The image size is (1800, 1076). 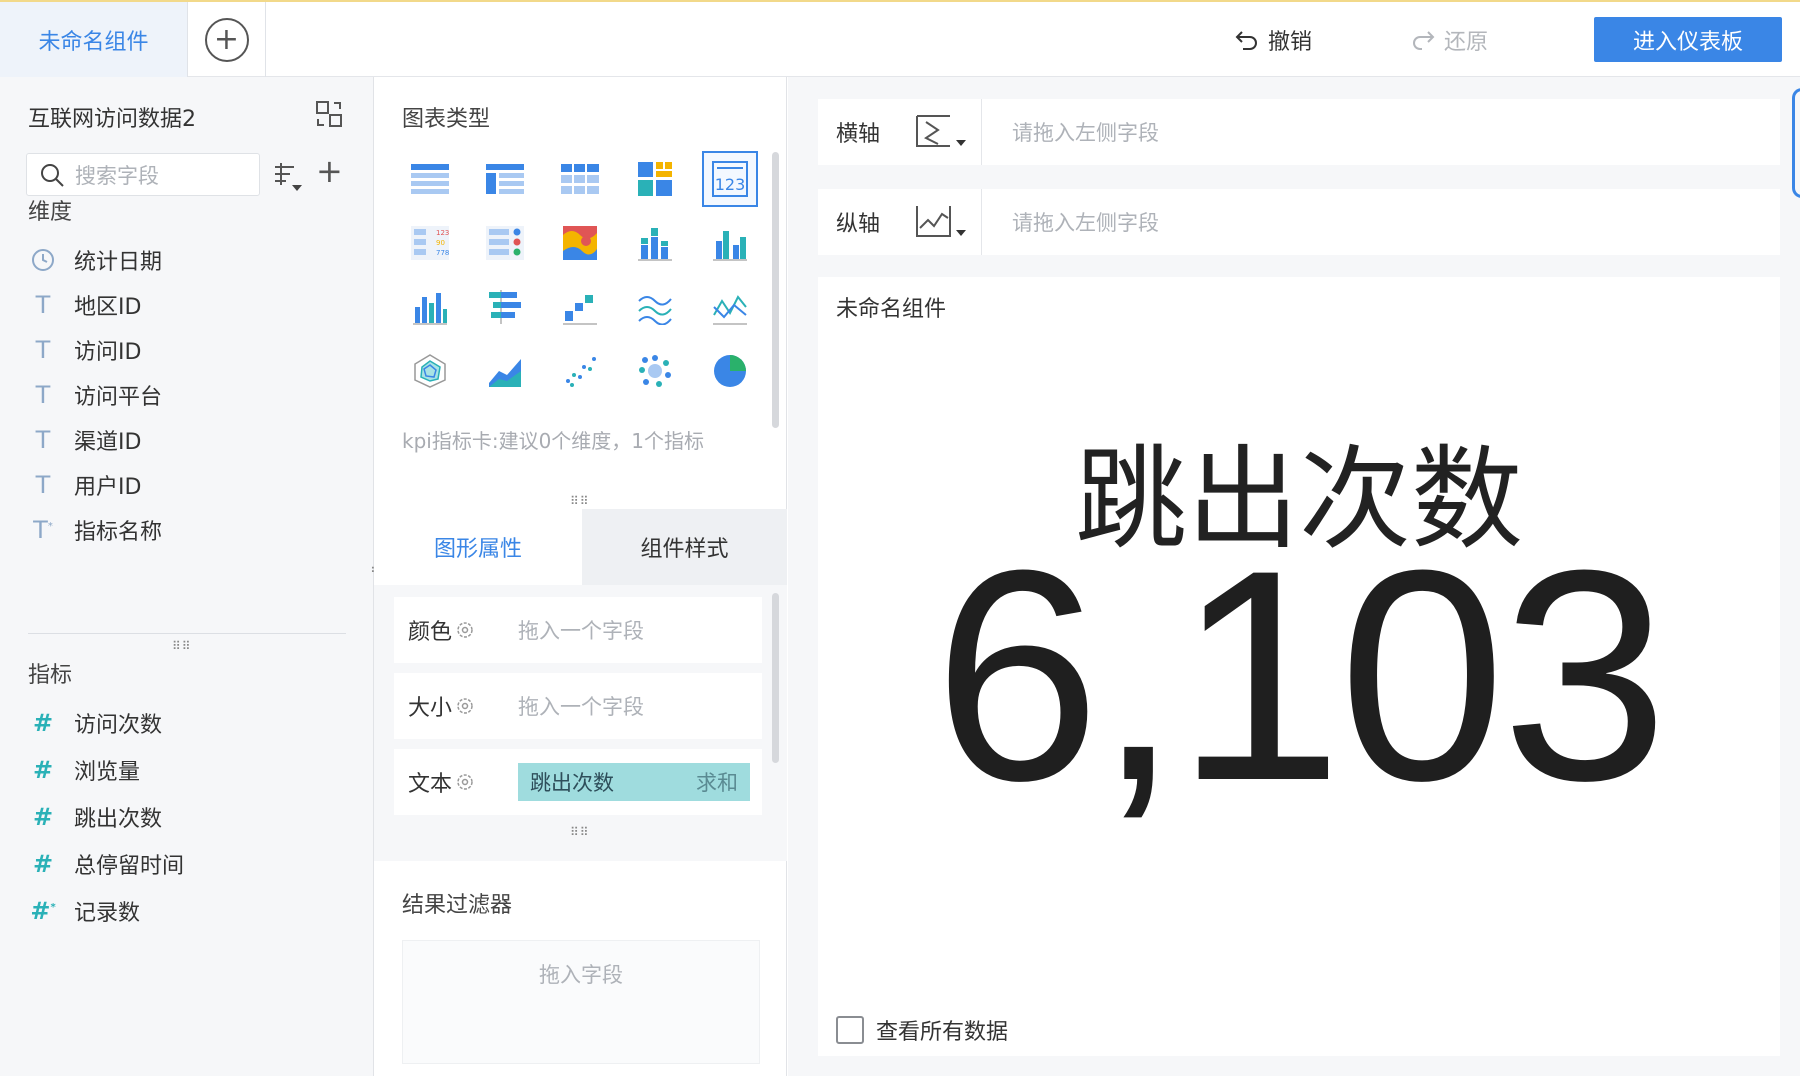 What do you see at coordinates (107, 913) in the screenshot?
I see `field-label: 记录数` at bounding box center [107, 913].